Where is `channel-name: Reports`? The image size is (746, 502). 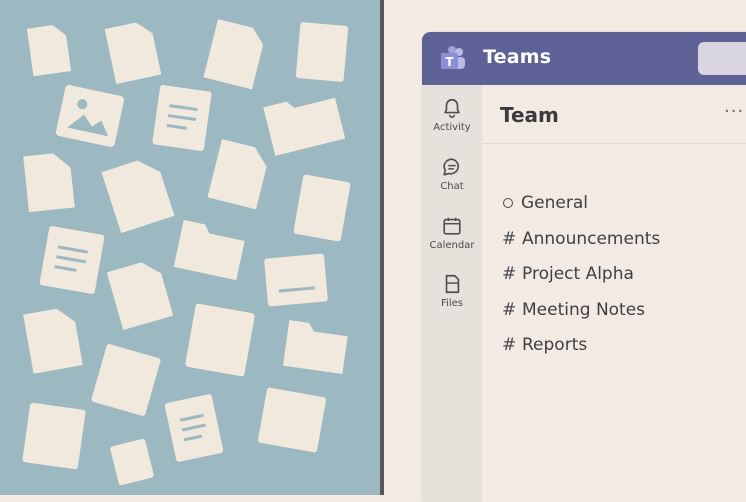
channel-name: Reports is located at coordinates (555, 345).